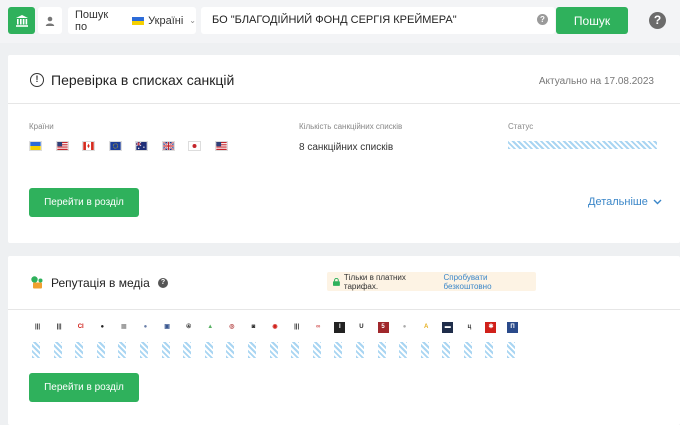 Image resolution: width=680 pixels, height=425 pixels. Describe the element at coordinates (469, 327) in the screenshot. I see `media-source-logo-icon: ц` at that location.